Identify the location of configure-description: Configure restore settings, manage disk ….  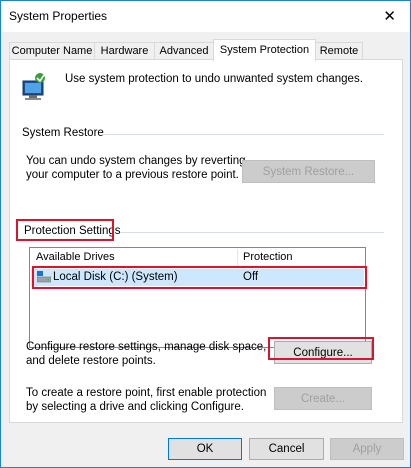
(146, 354).